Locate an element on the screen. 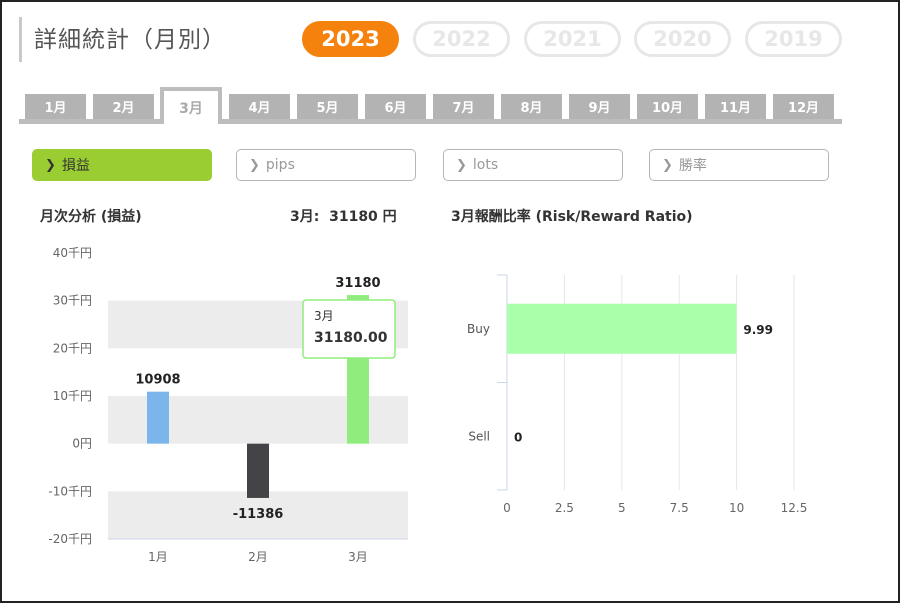 The width and height of the screenshot is (900, 603). header-accent-bar is located at coordinates (20, 39).